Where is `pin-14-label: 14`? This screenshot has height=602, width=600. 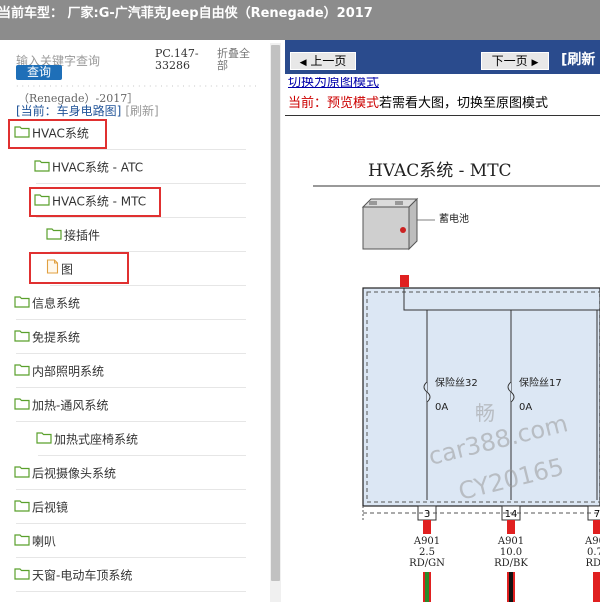
pin-14-label: 14 is located at coordinates (511, 514).